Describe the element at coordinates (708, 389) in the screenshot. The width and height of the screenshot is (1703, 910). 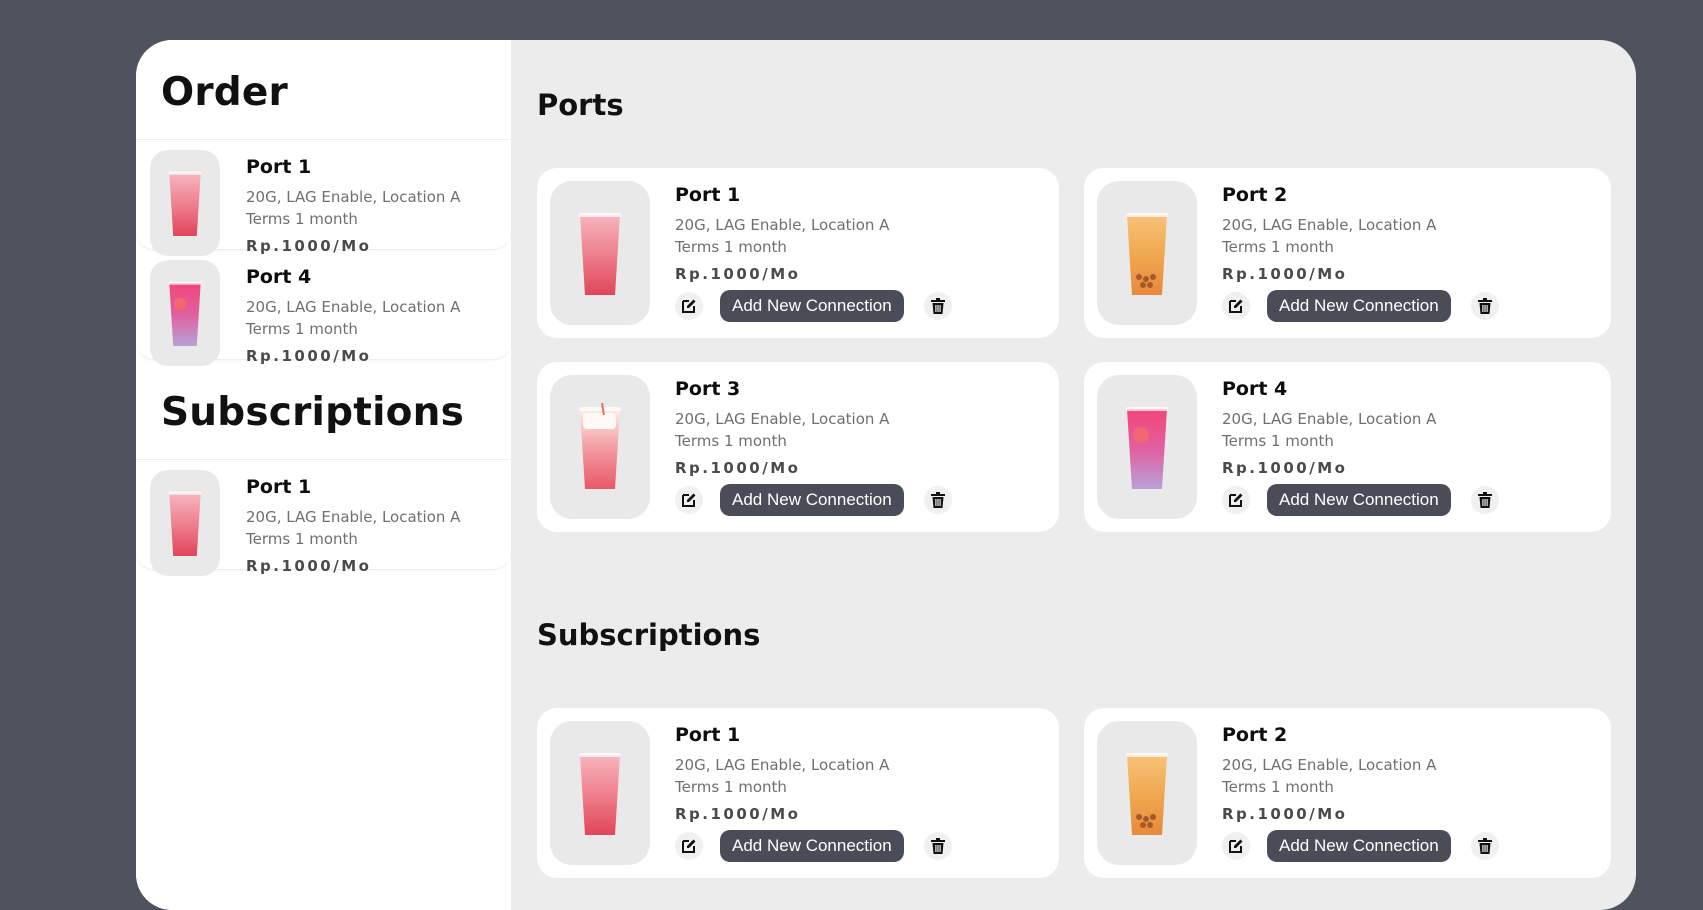
I see `port-name: Port 3` at that location.